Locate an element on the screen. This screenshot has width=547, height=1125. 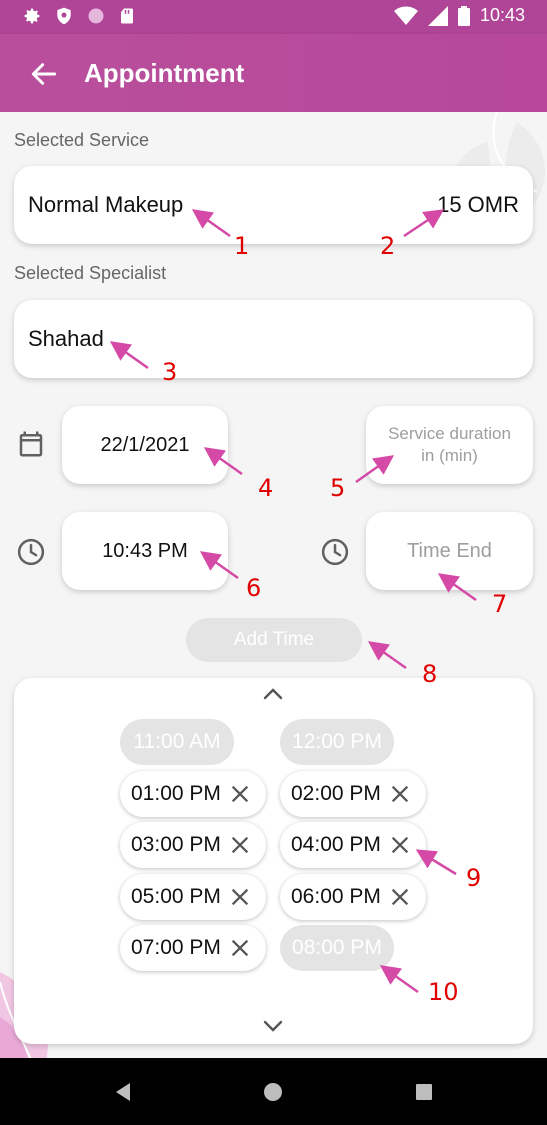
annotation-number-2: 2 is located at coordinates (388, 246).